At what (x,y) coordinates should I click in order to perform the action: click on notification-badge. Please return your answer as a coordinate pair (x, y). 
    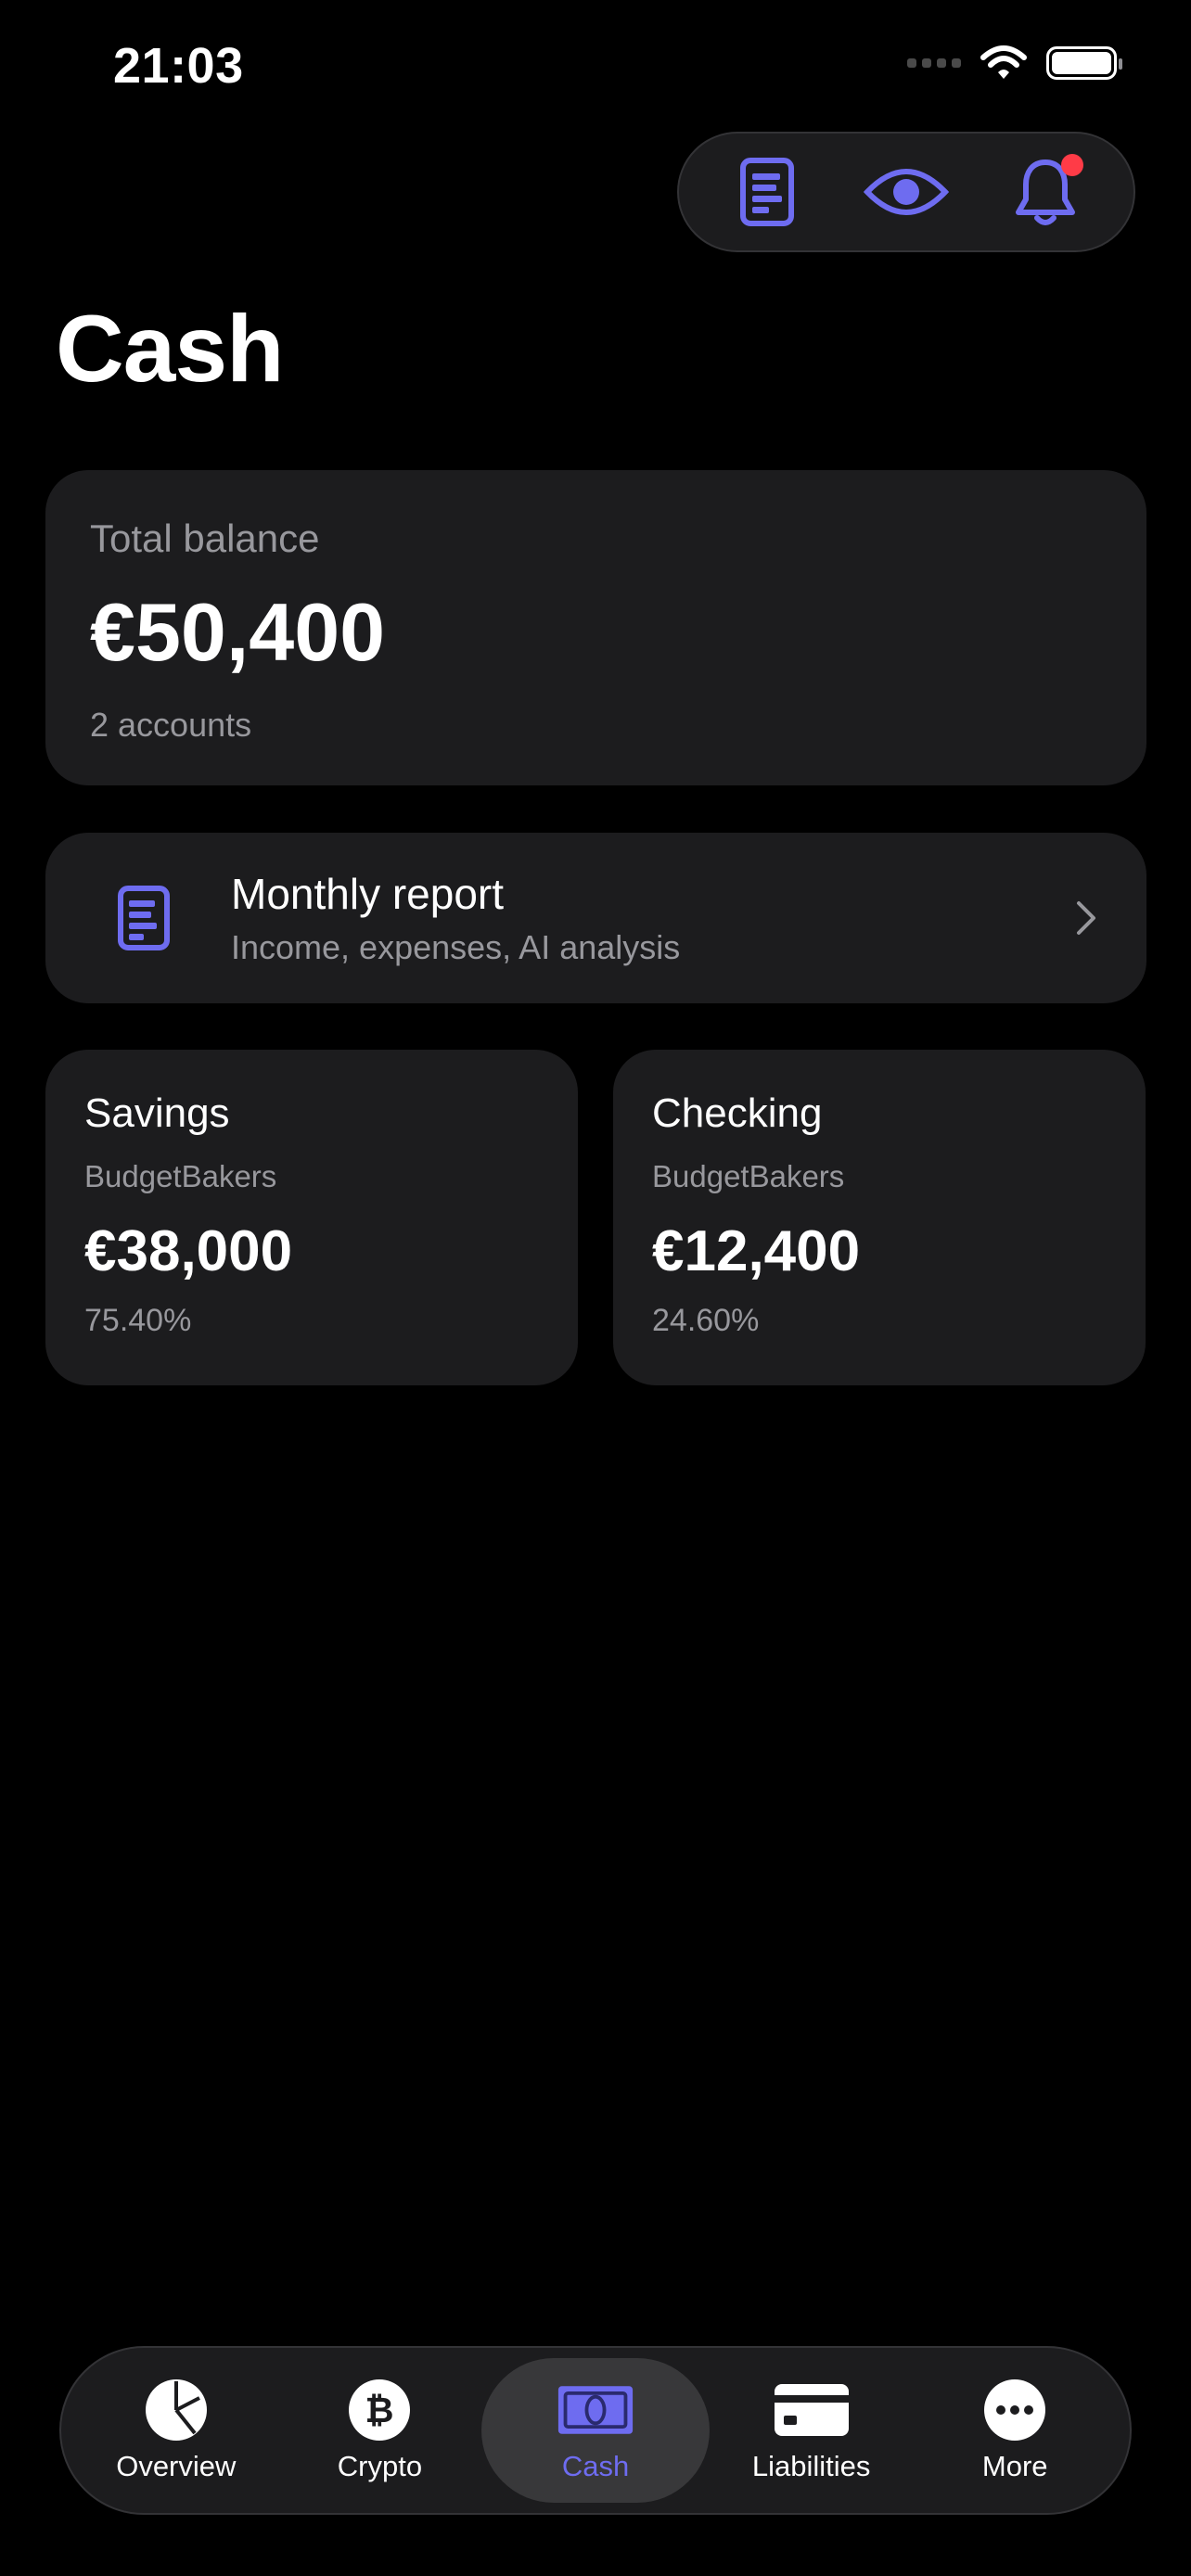
    Looking at the image, I should click on (1072, 165).